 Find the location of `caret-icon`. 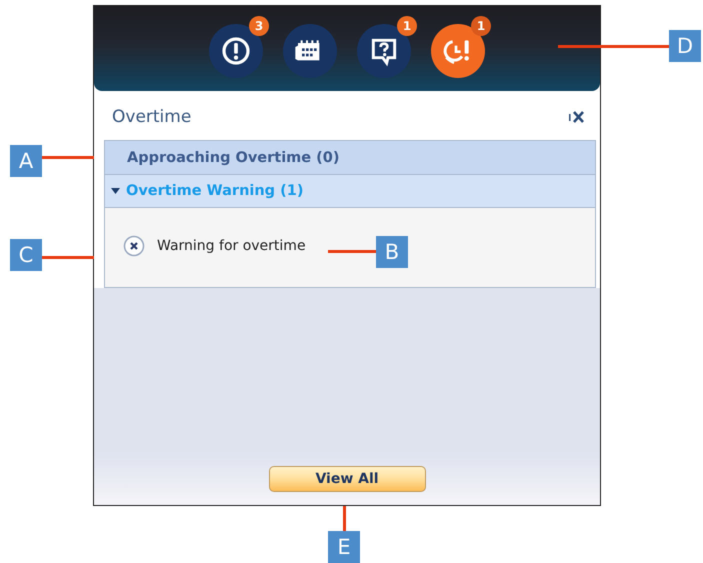

caret-icon is located at coordinates (115, 191).